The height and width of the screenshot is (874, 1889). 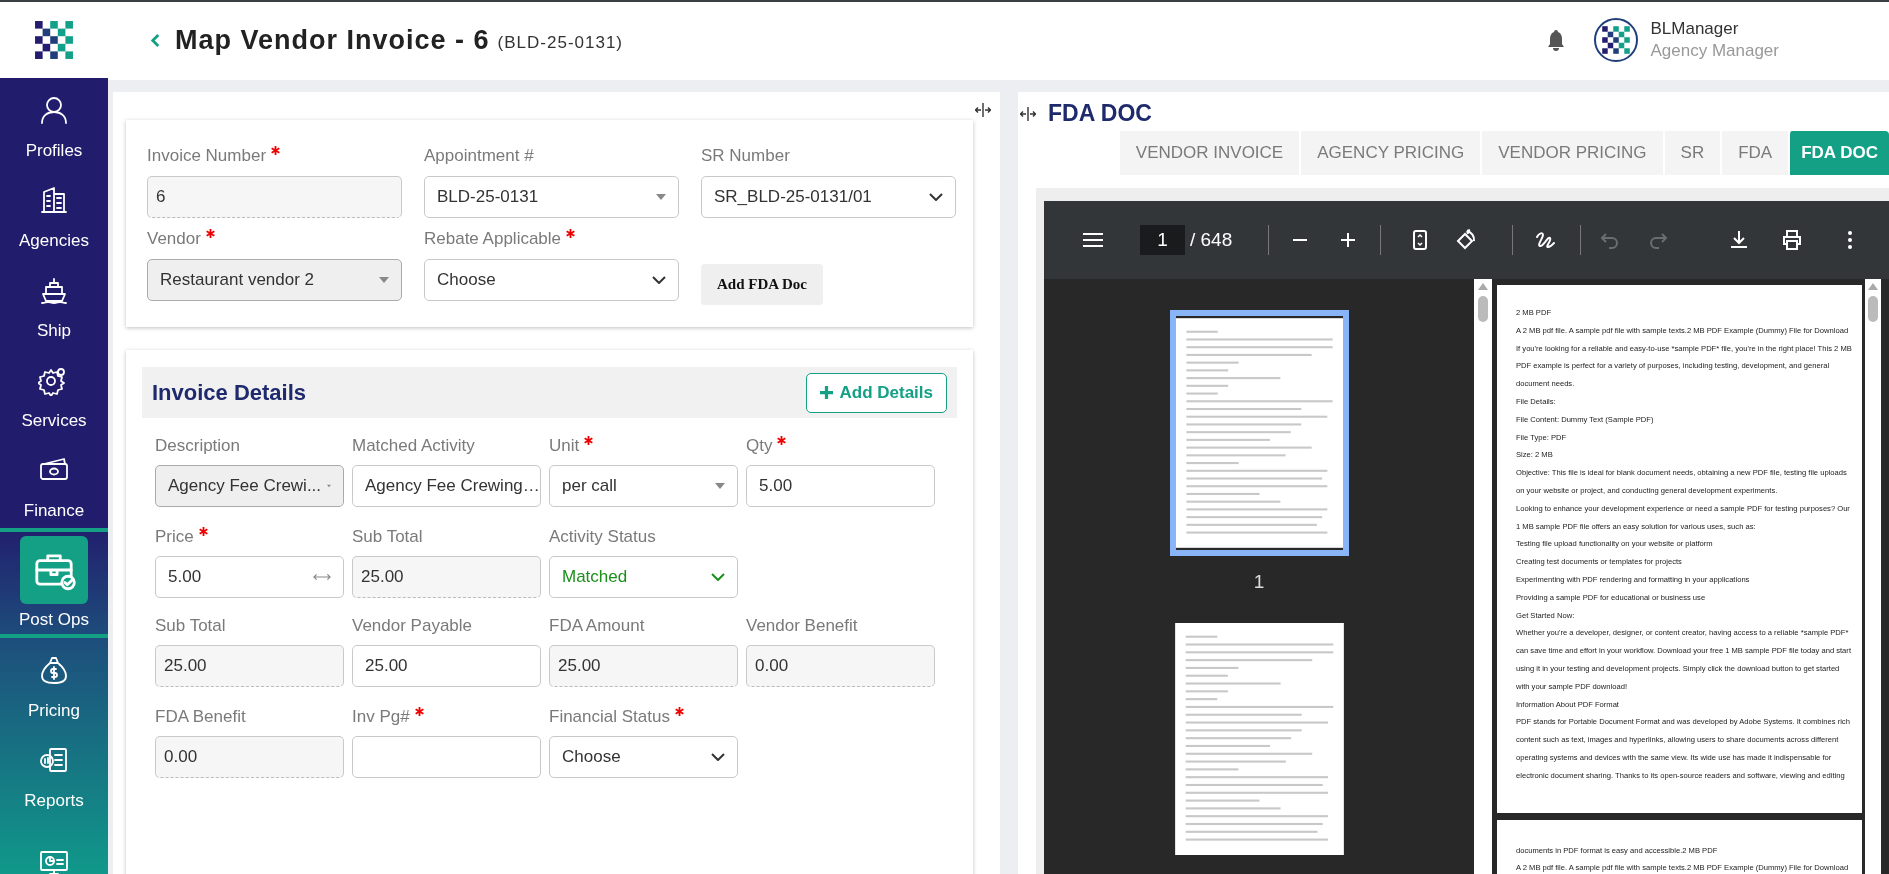 What do you see at coordinates (746, 156) in the screenshot?
I see `field-label: SR Number` at bounding box center [746, 156].